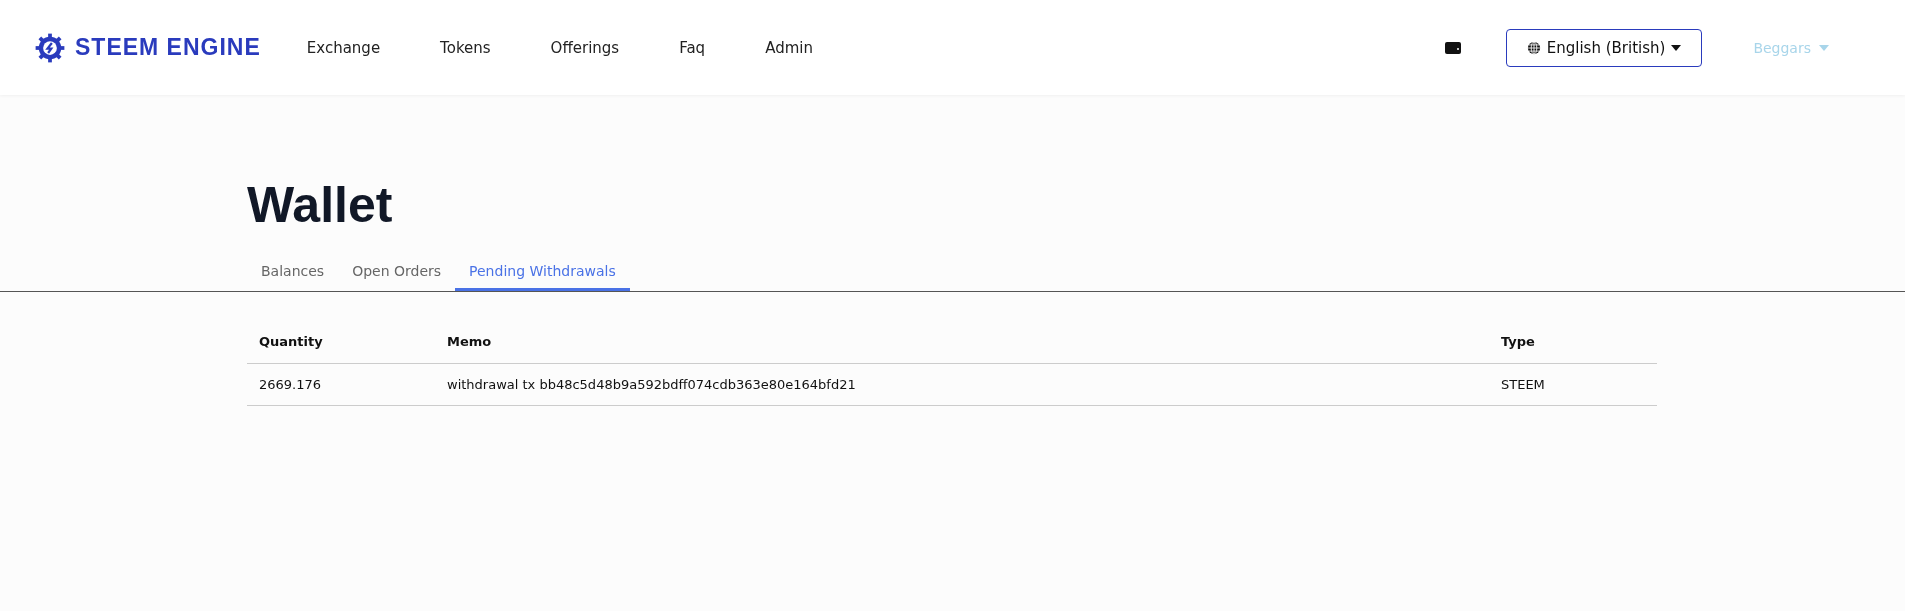 The height and width of the screenshot is (611, 1905). Describe the element at coordinates (542, 273) in the screenshot. I see `tab: Pending Withdrawals` at that location.